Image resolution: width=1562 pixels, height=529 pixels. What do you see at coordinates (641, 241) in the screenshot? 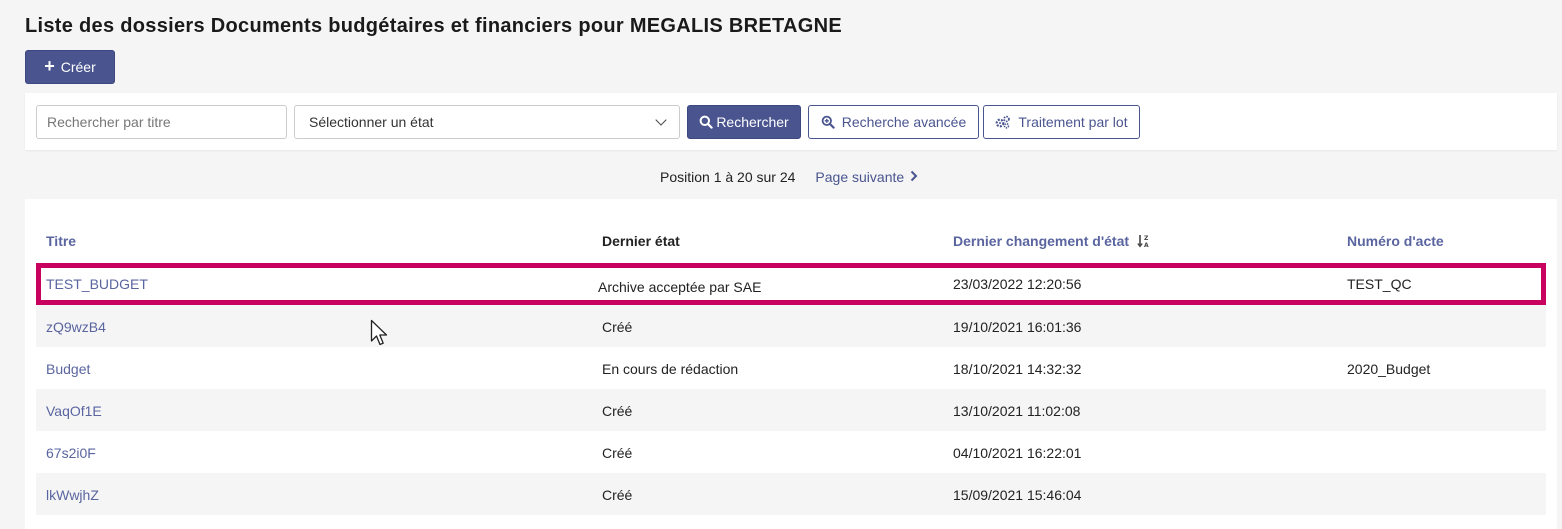
I see `column-header-dernier-etat: Dernier état` at bounding box center [641, 241].